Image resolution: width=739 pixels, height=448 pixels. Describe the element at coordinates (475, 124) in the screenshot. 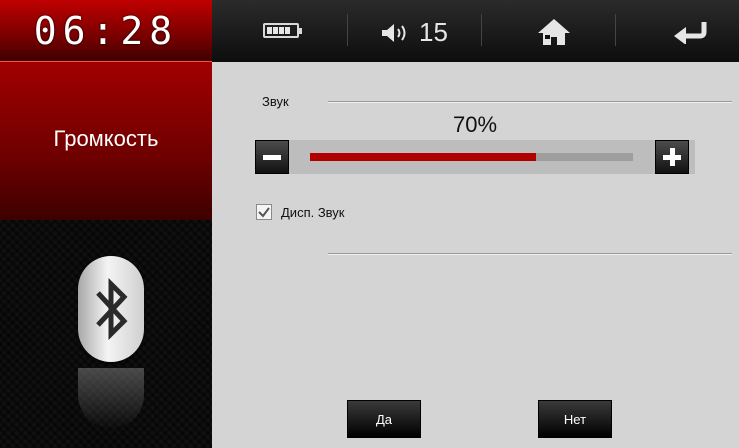

I see `volume-percent: 70%` at that location.